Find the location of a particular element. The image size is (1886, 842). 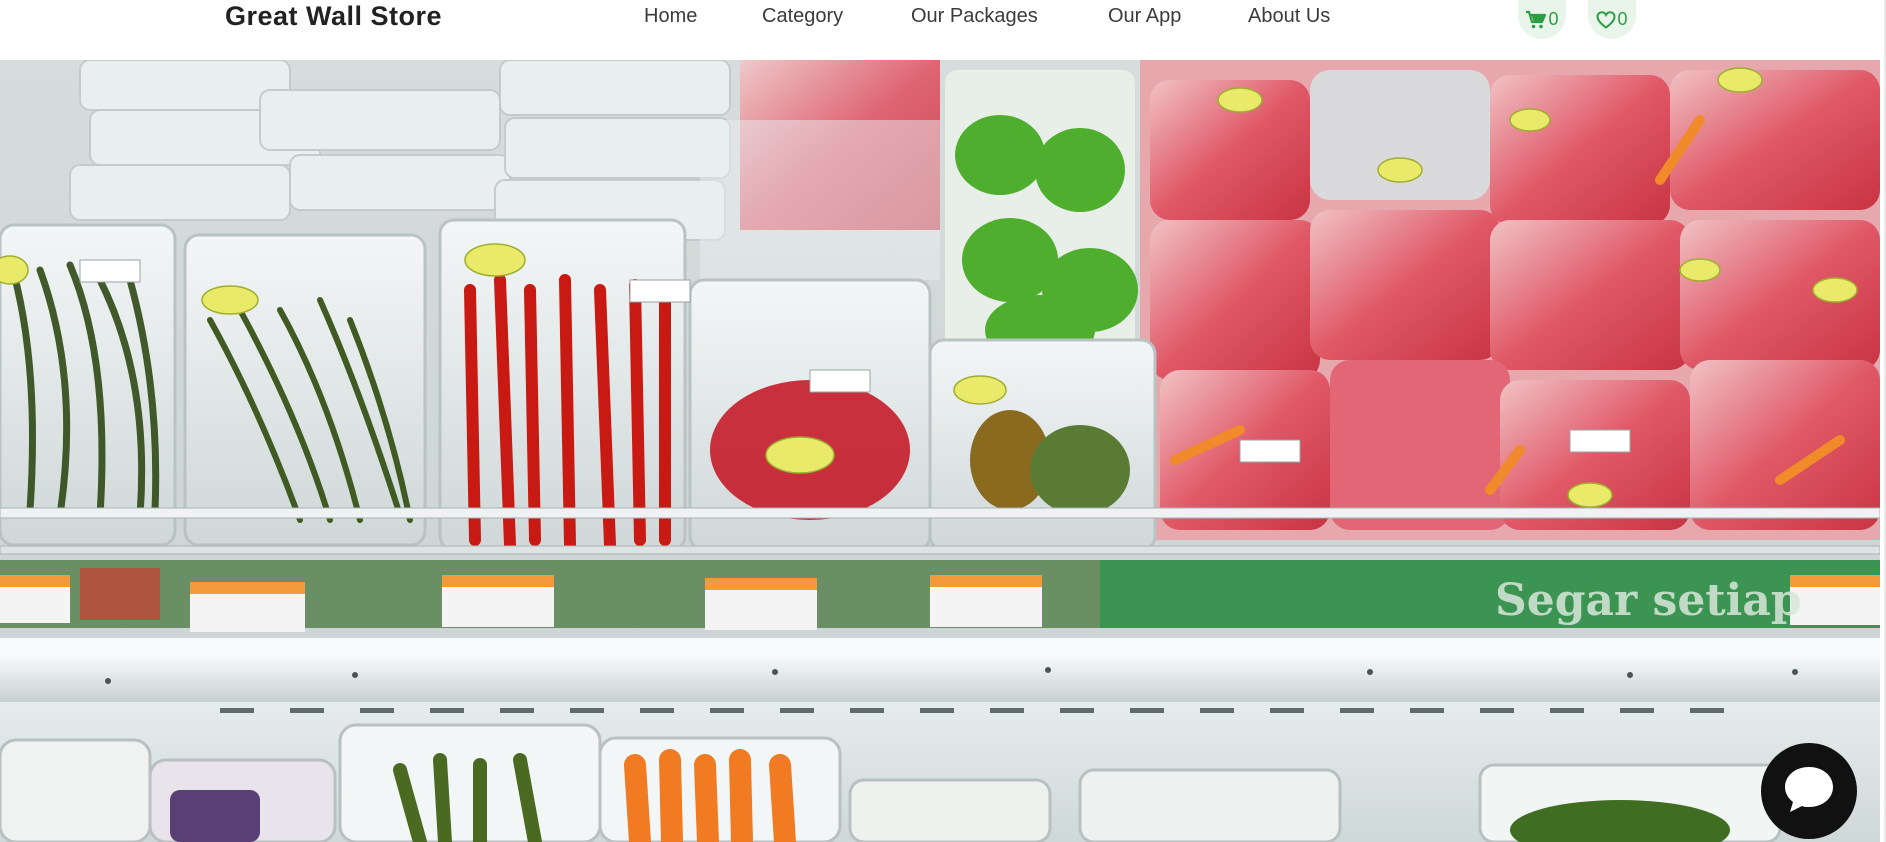

nav-about-us: About Us is located at coordinates (1289, 16).